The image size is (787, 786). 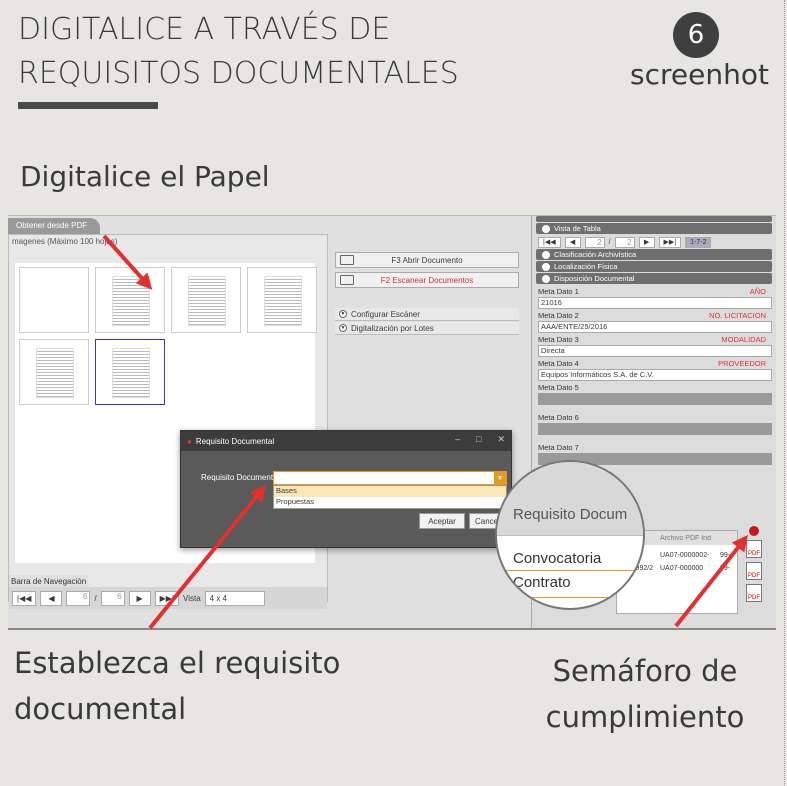 I want to click on images-panel-title: magenes (Máximo 100 hojas), so click(x=65, y=241).